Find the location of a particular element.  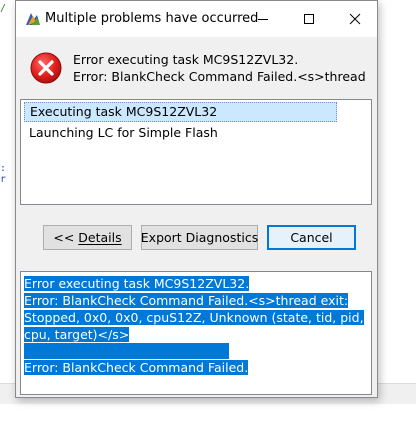

detail-line: cpu, target)</s> is located at coordinates (77, 334).